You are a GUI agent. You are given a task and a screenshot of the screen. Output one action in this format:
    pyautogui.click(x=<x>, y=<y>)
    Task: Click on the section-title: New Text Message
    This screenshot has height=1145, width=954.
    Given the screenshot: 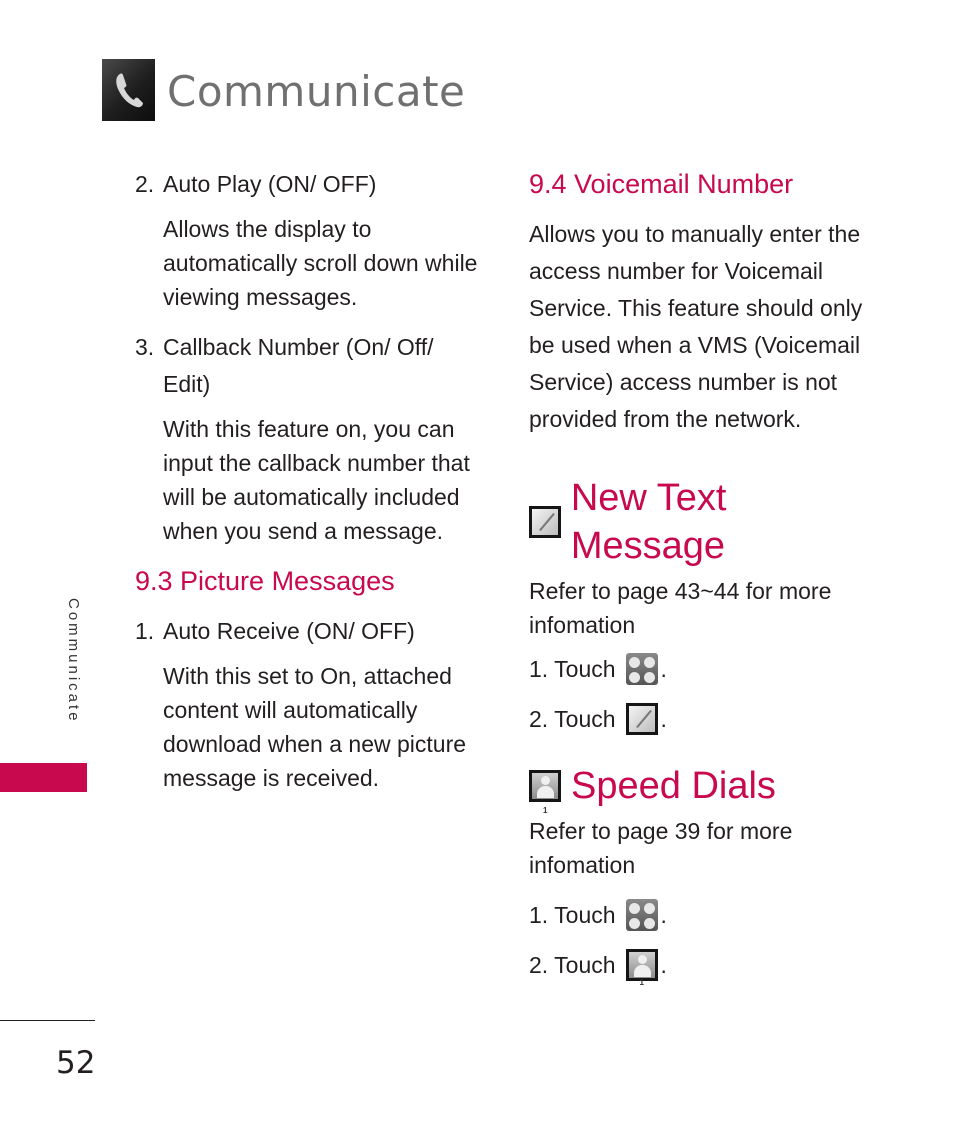 What is the action you would take?
    pyautogui.click(x=648, y=522)
    